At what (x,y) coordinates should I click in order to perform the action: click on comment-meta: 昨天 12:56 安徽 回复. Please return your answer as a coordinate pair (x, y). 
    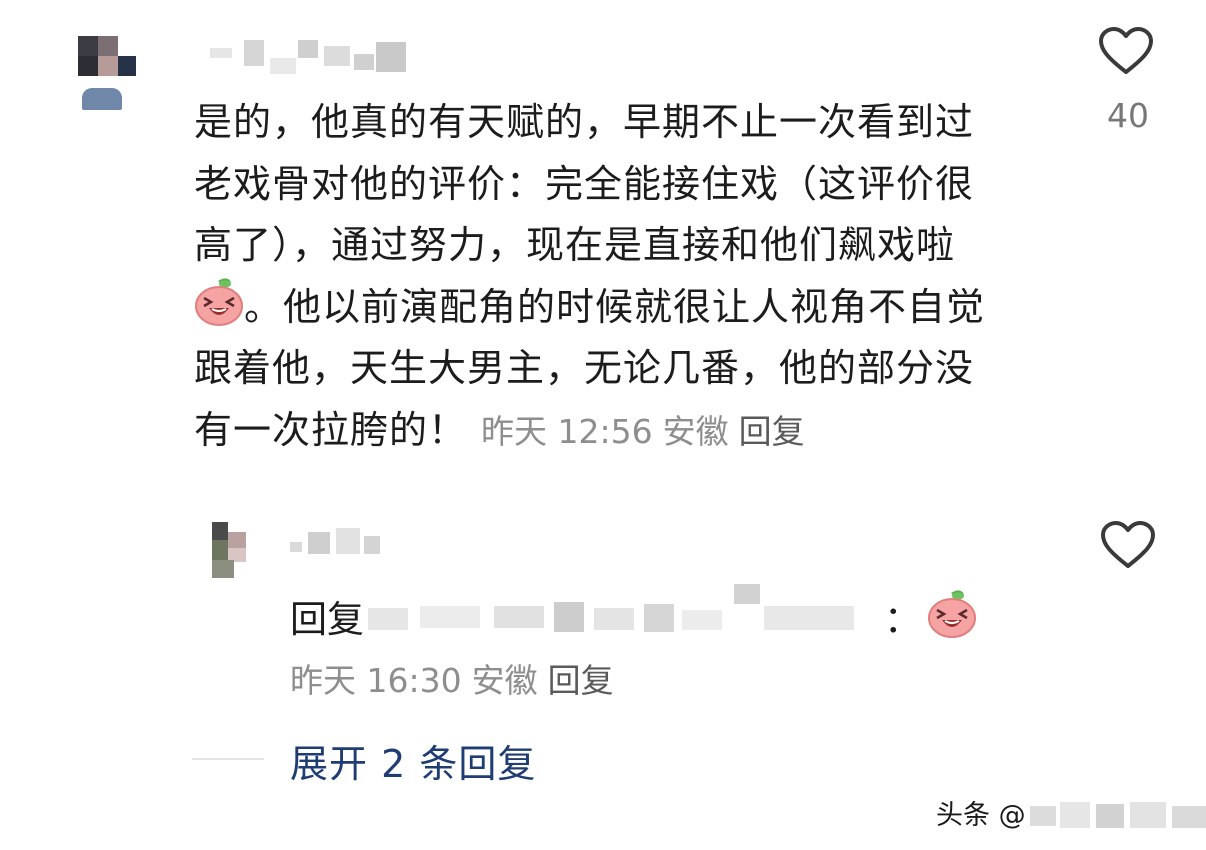
    Looking at the image, I should click on (648, 431).